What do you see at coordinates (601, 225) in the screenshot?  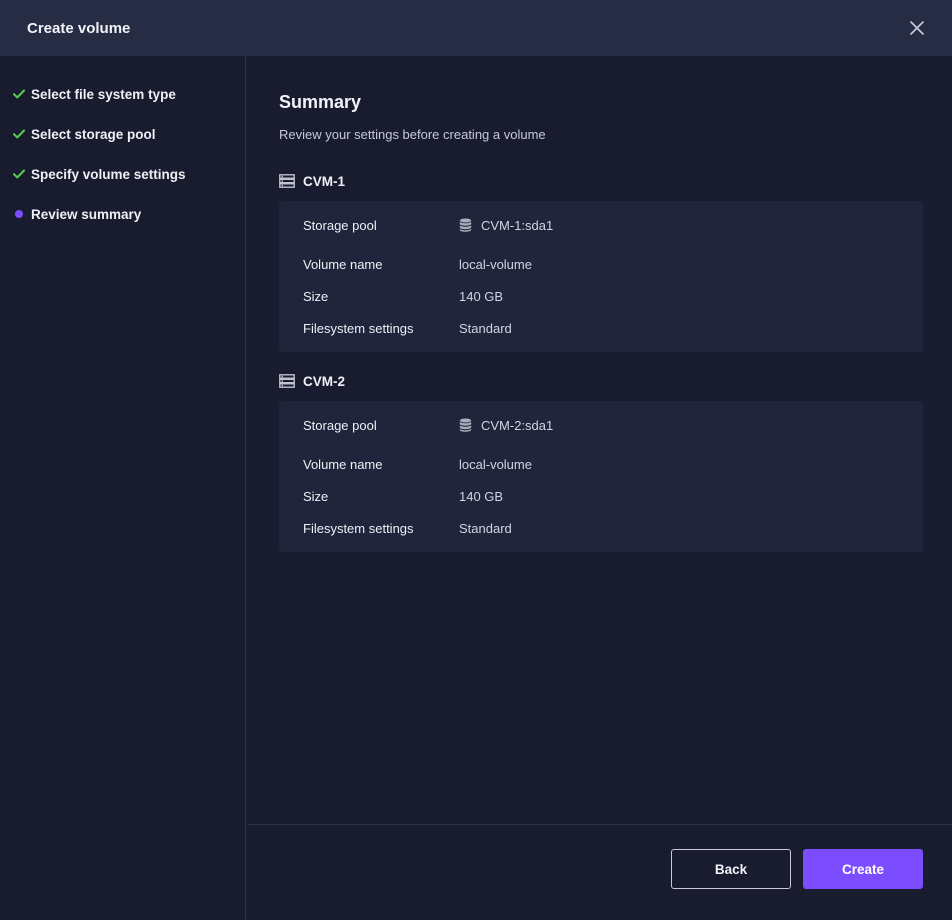 I see `row-storage-pool: Storage pool CVM-1:sda1` at bounding box center [601, 225].